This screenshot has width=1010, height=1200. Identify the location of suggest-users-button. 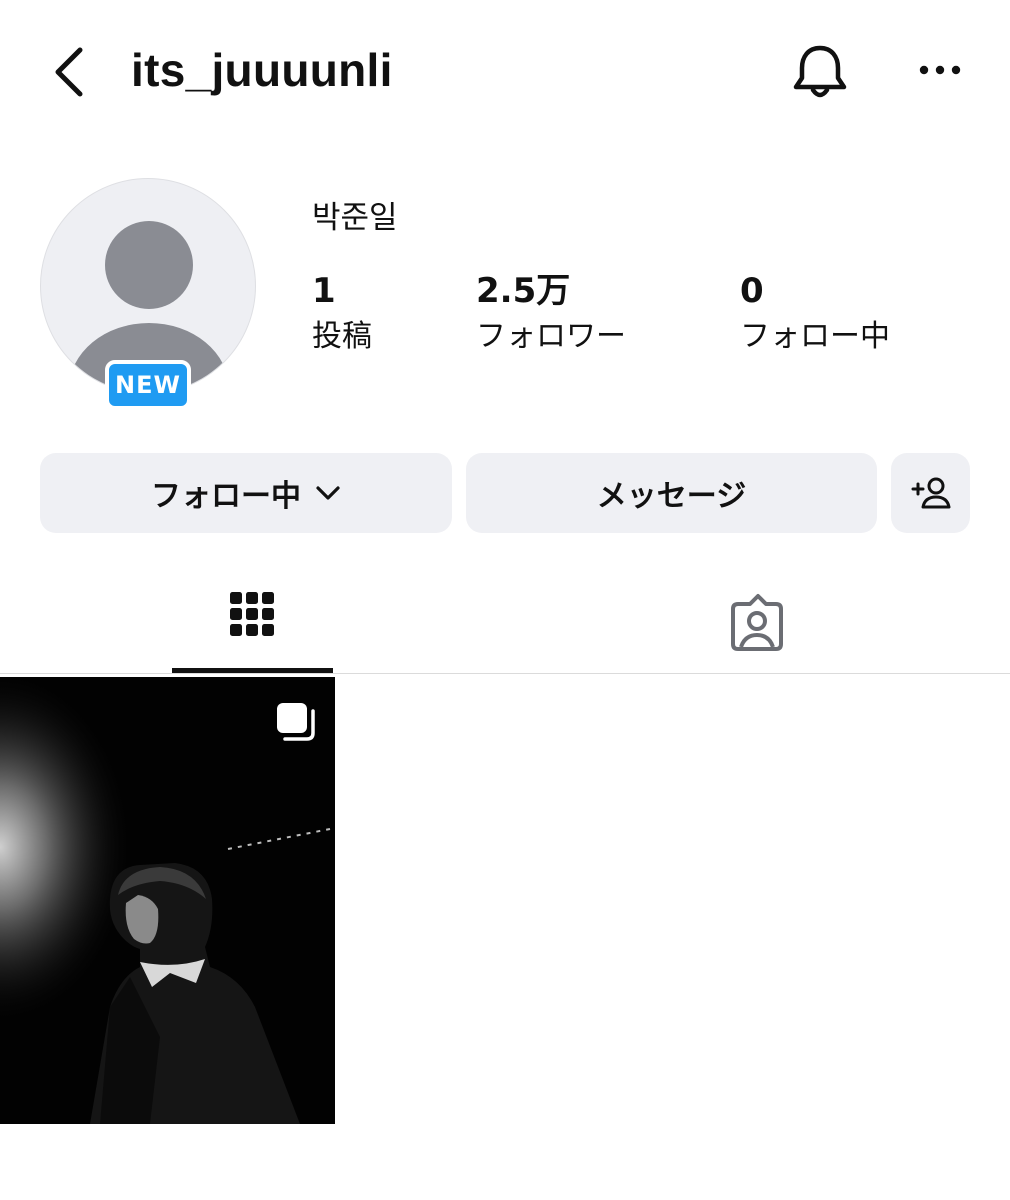
(930, 493).